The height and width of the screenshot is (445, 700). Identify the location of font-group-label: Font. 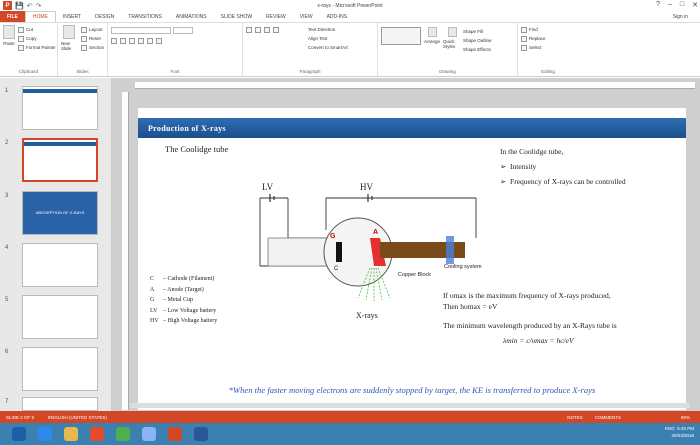
(175, 71).